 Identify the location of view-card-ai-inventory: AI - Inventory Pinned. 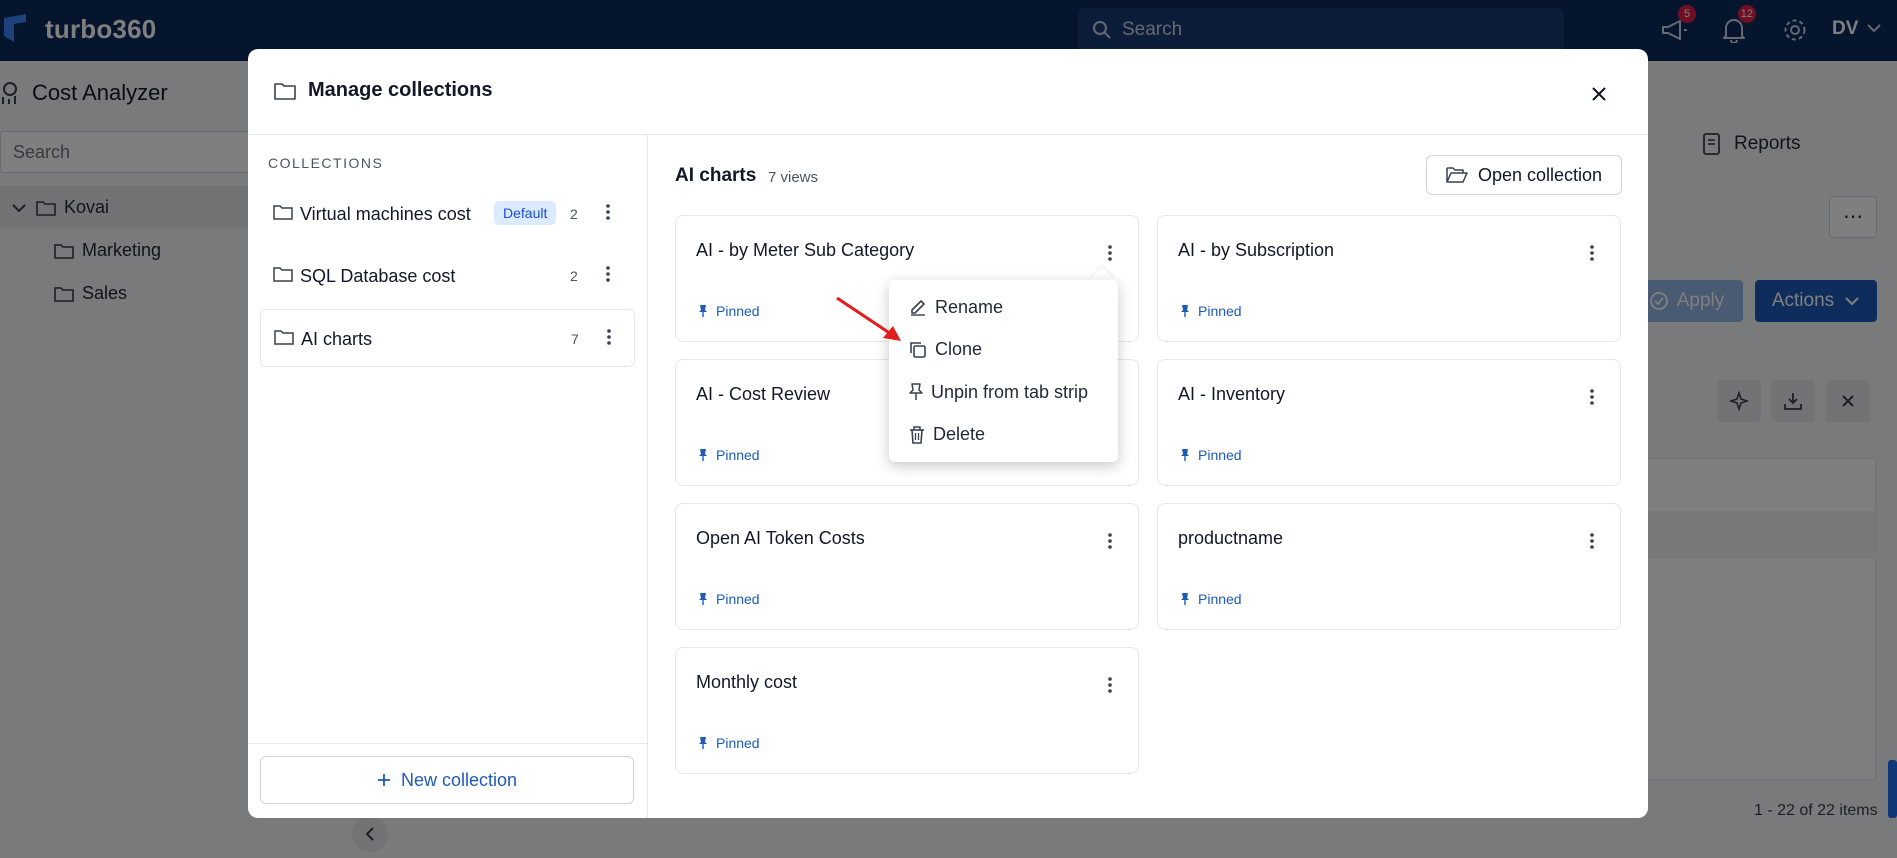
(1389, 422).